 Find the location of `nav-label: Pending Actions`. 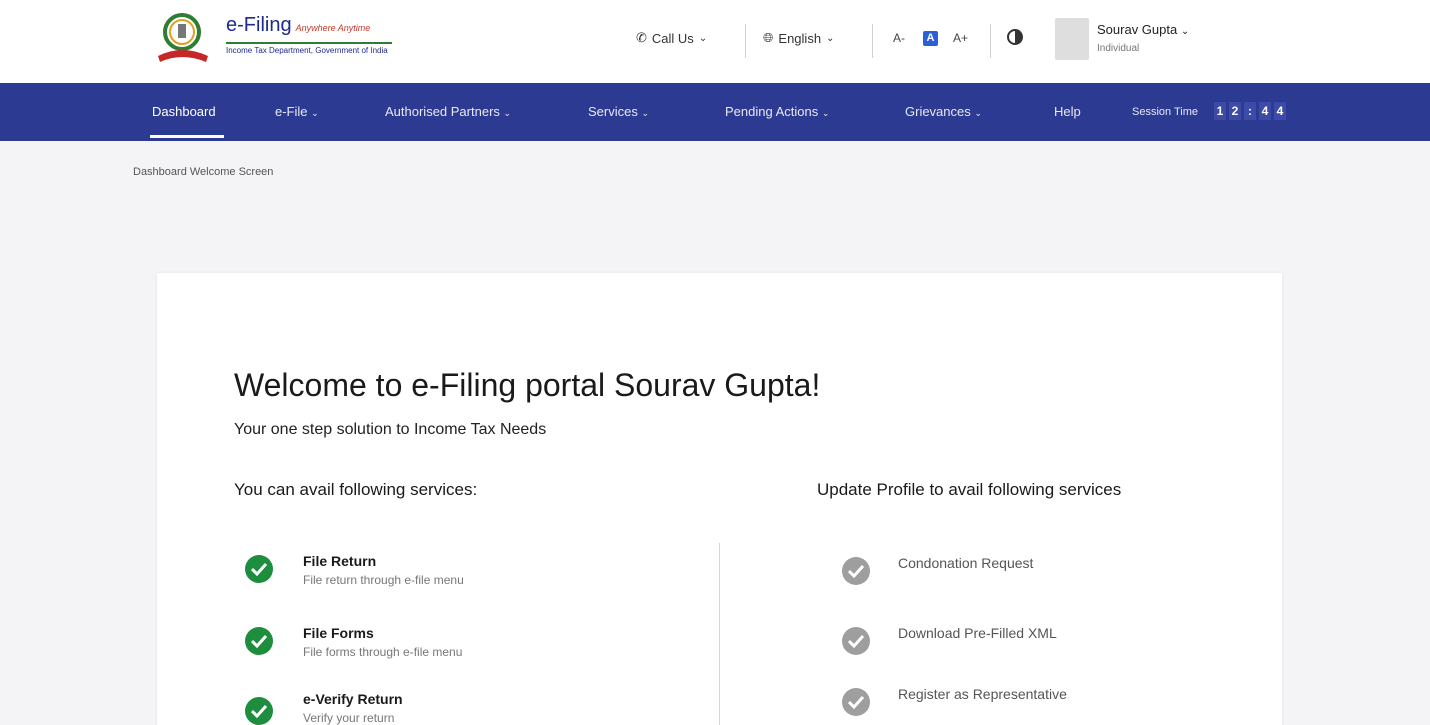

nav-label: Pending Actions is located at coordinates (772, 111).